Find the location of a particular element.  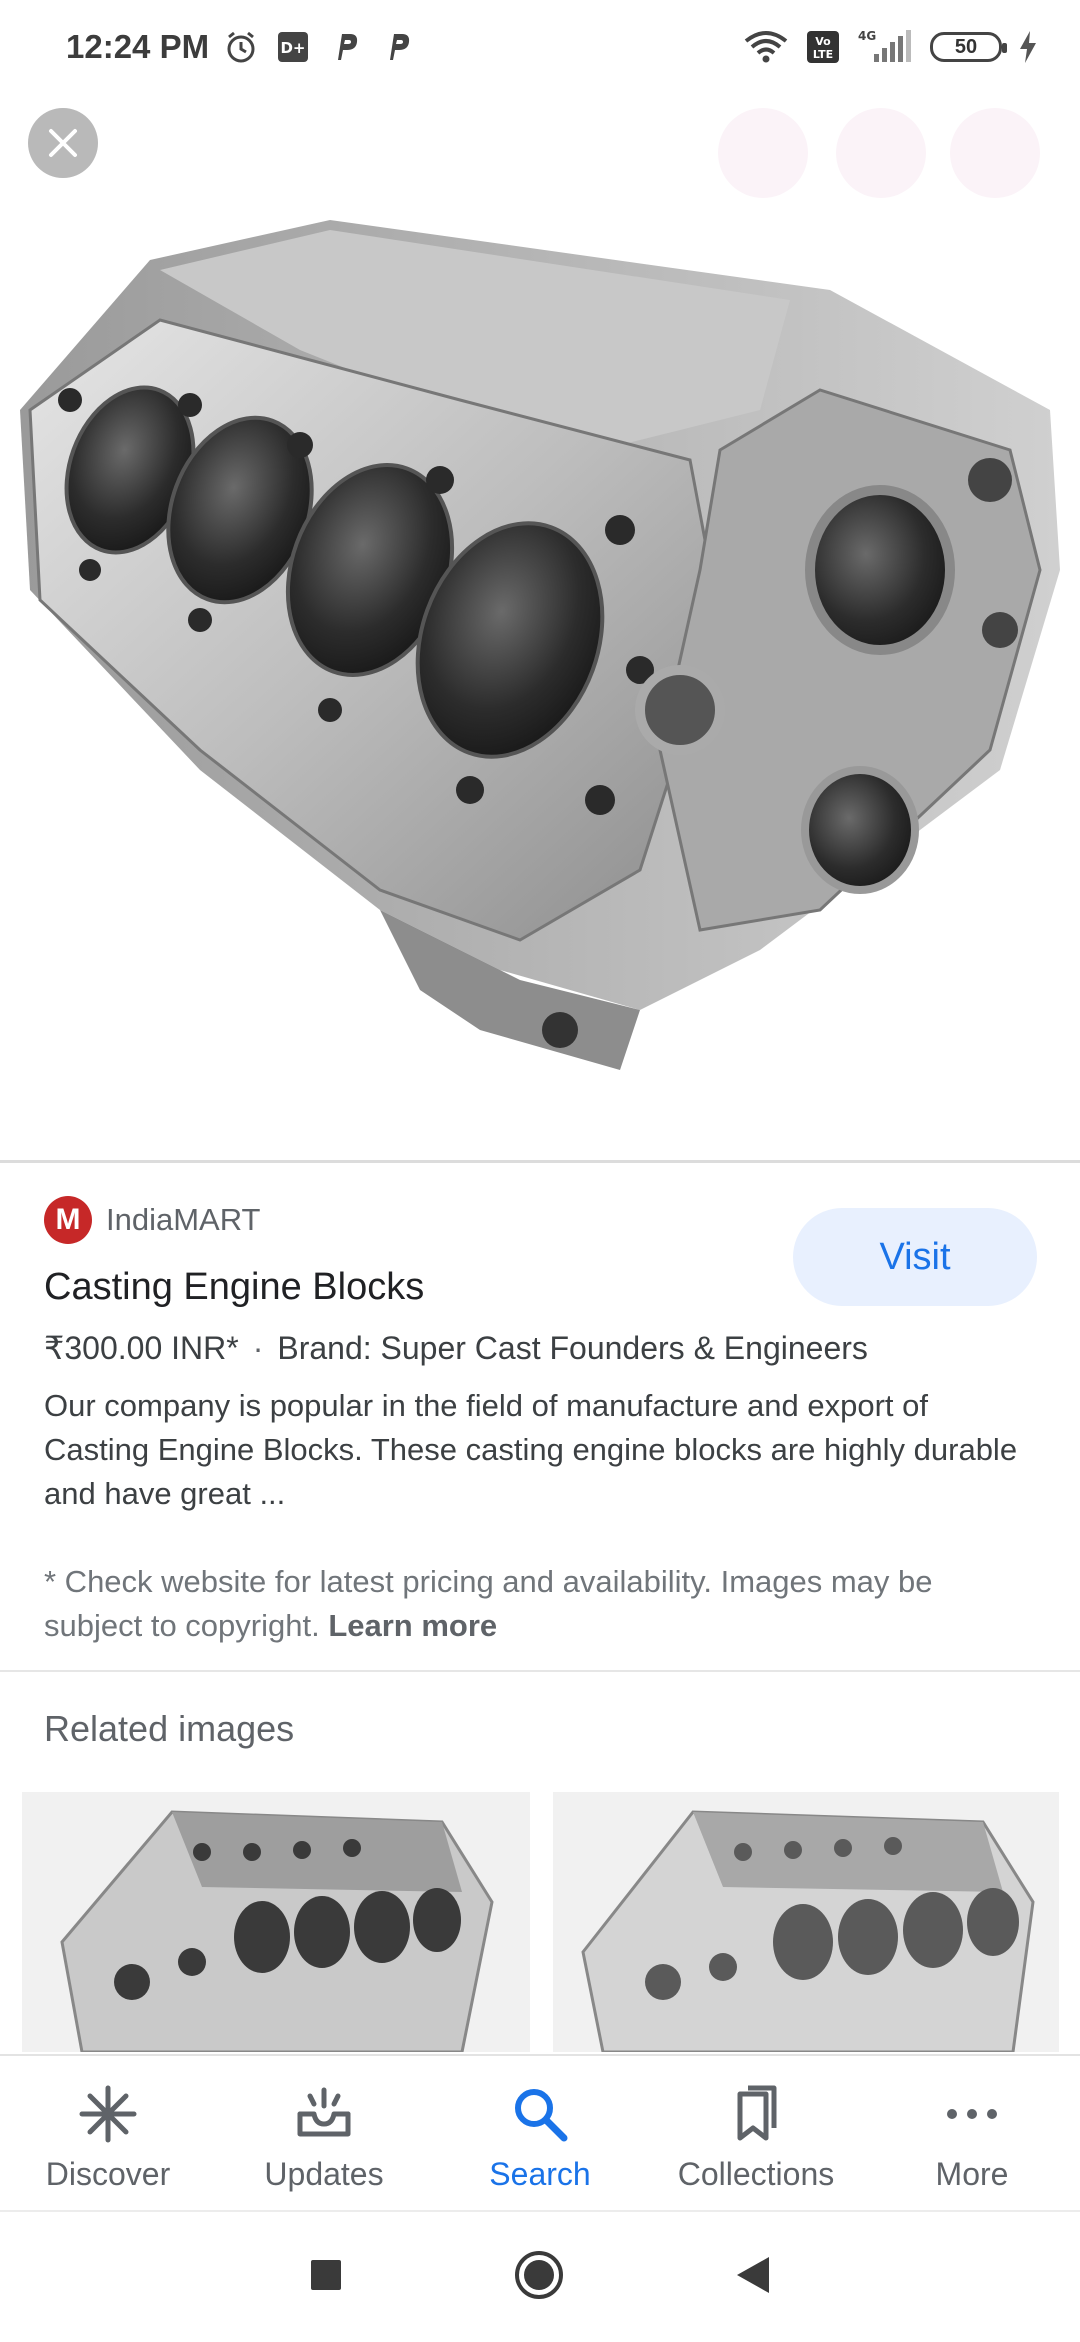

nav-discover: Discover is located at coordinates (108, 2134).